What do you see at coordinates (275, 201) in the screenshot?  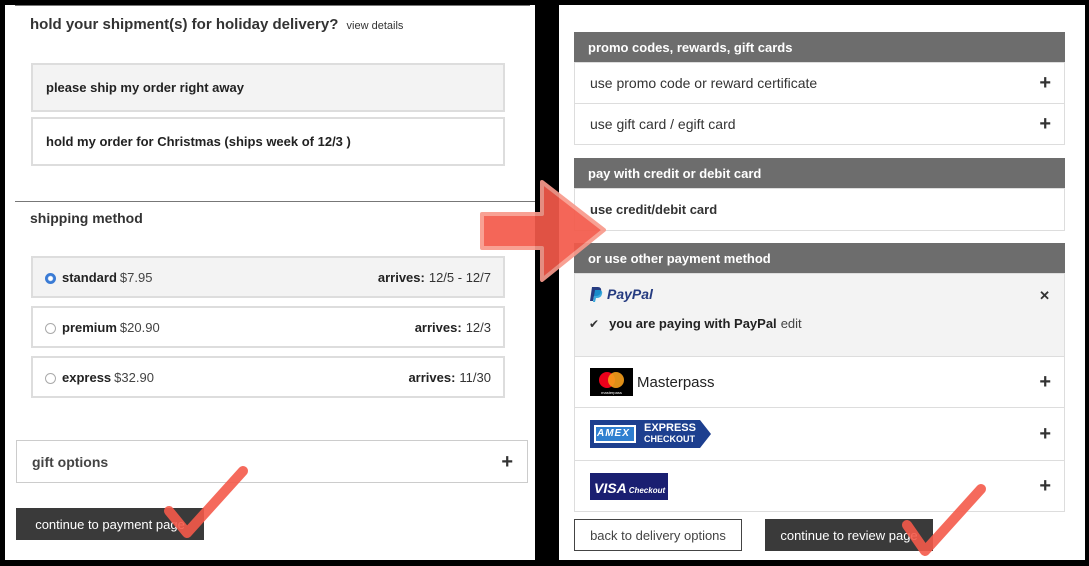 I see `shipping-divider` at bounding box center [275, 201].